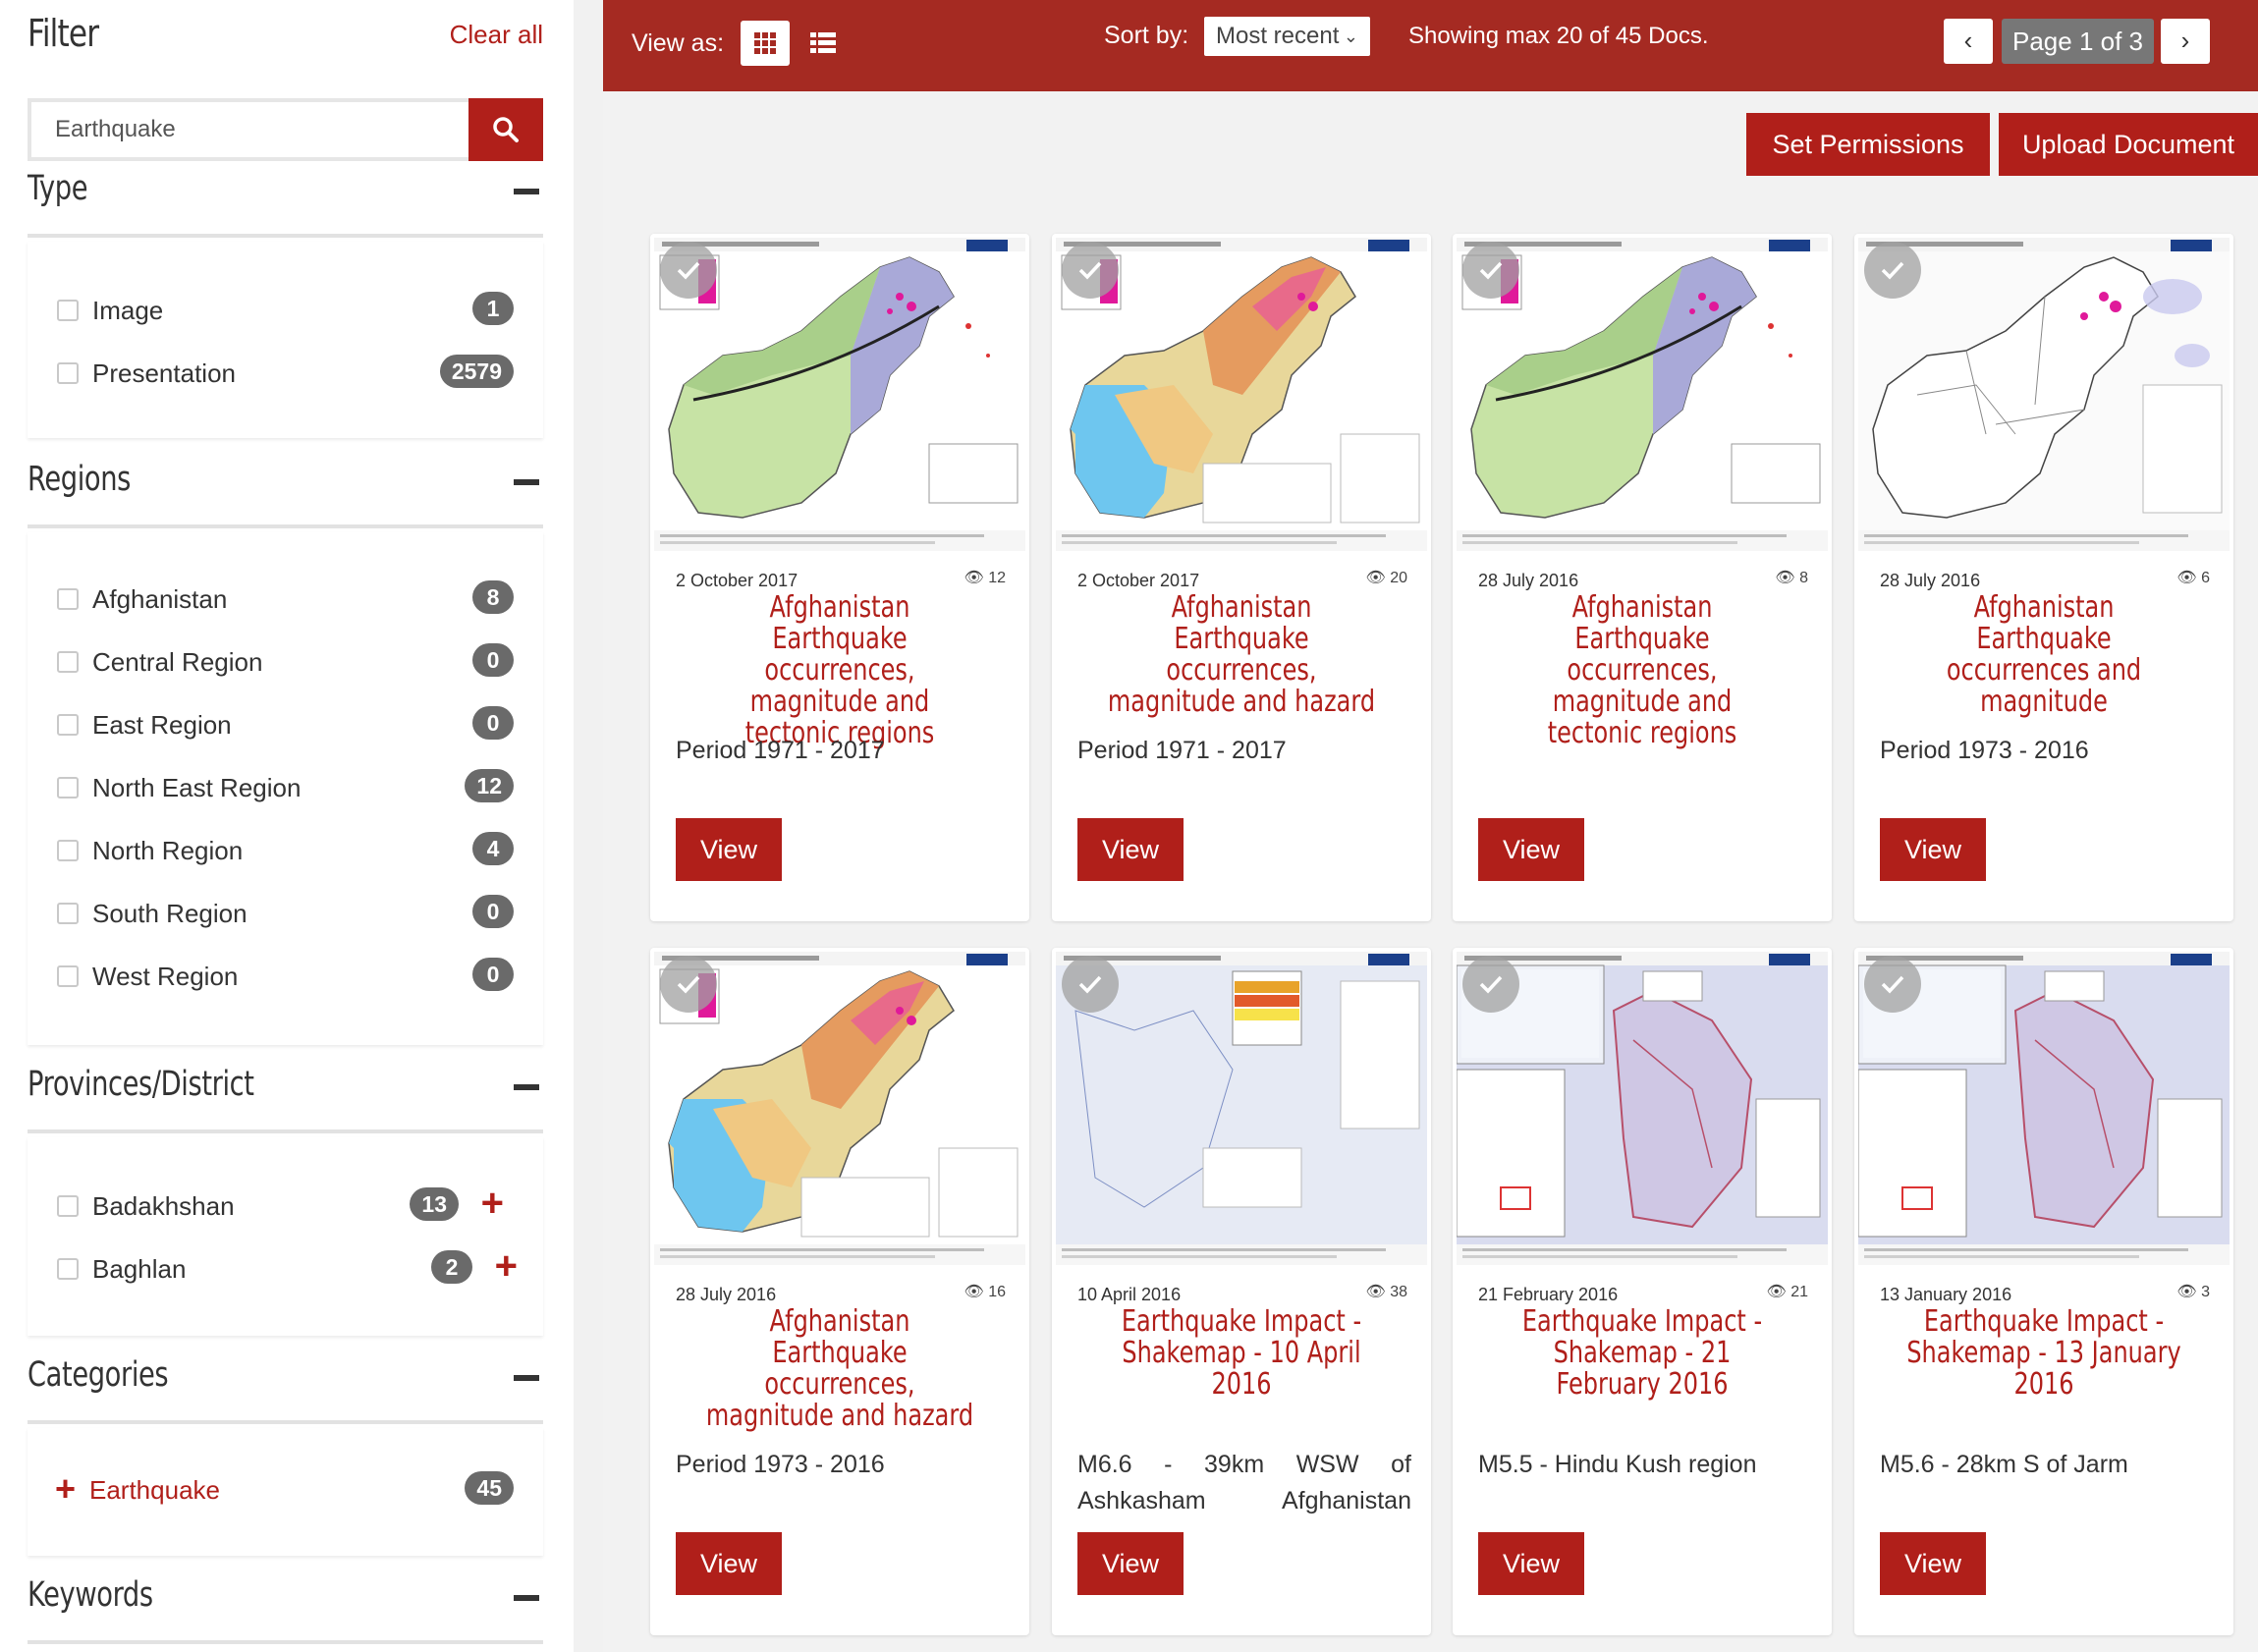  Describe the element at coordinates (526, 1087) in the screenshot. I see `provinces-collapse-icon` at that location.